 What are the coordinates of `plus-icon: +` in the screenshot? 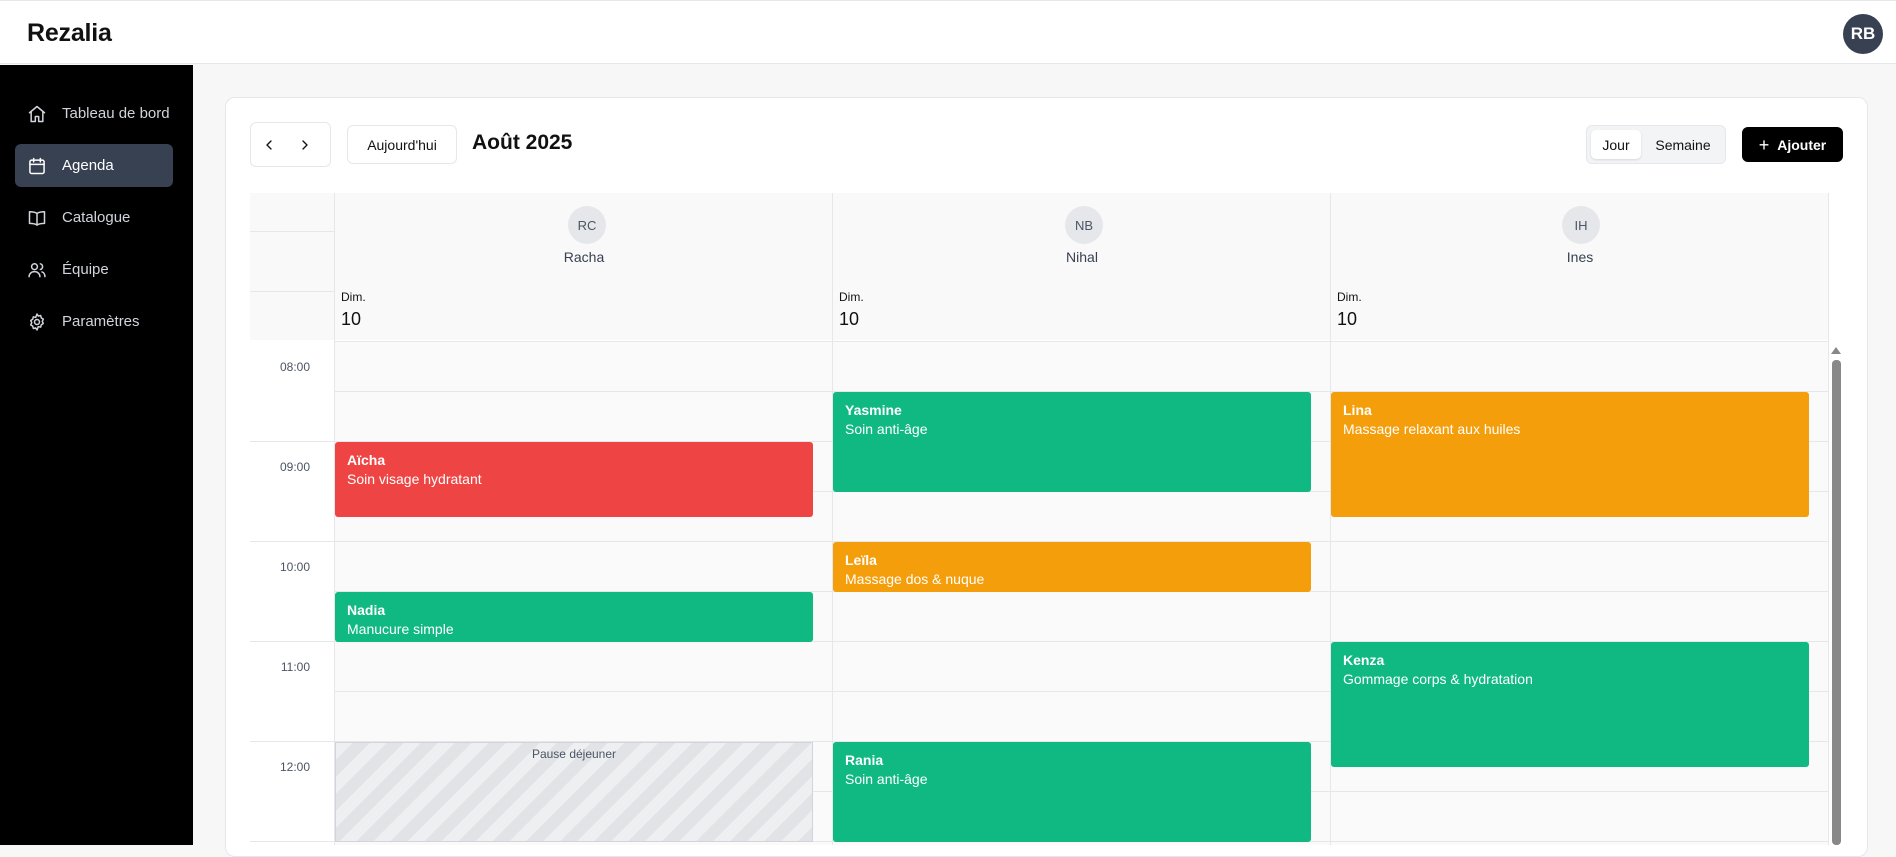 It's located at (1764, 144).